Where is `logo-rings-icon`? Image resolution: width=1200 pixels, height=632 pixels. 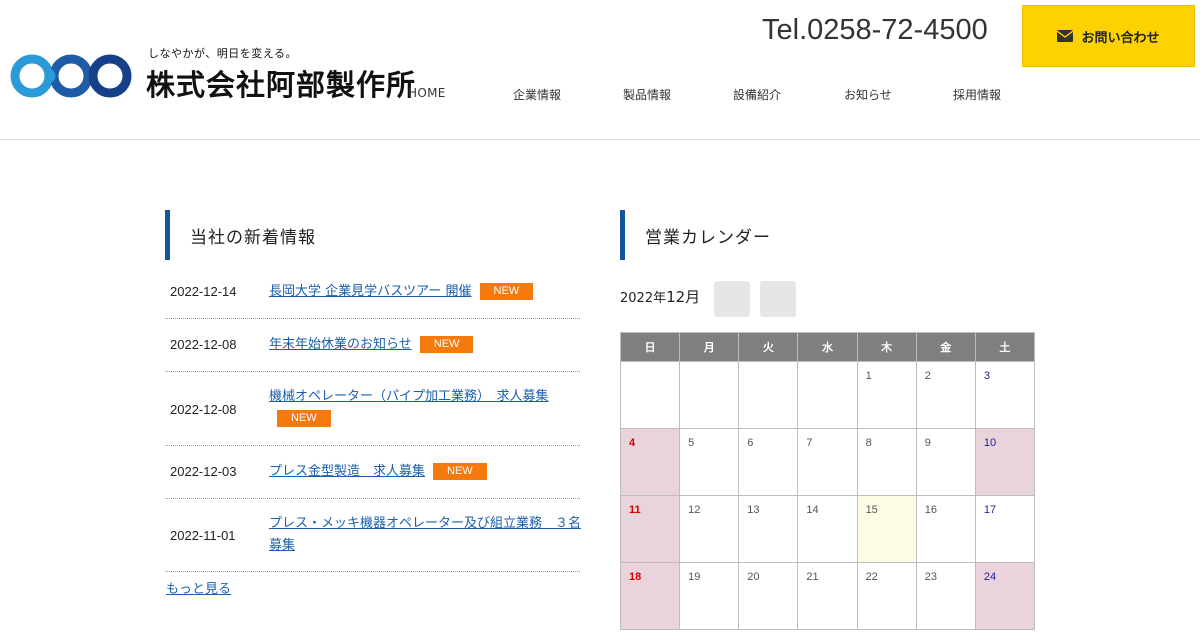
logo-rings-icon is located at coordinates (71, 76).